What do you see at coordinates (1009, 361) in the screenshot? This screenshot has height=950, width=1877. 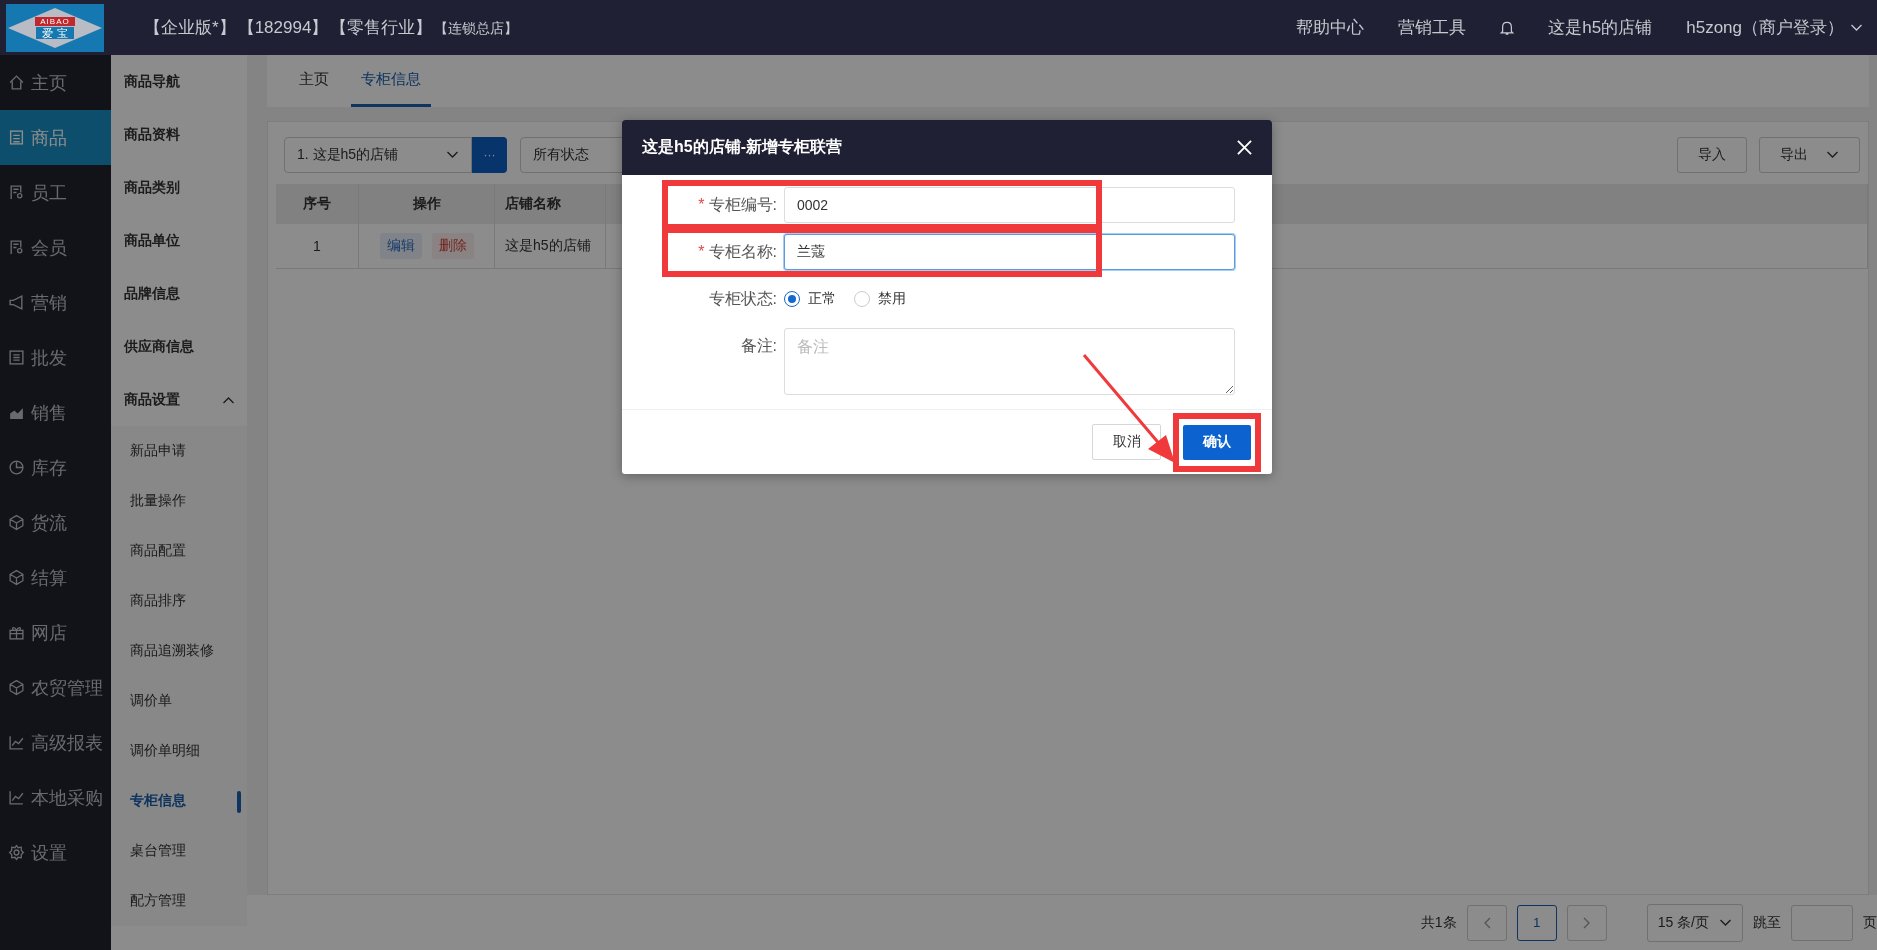 I see `input-field: 备注` at bounding box center [1009, 361].